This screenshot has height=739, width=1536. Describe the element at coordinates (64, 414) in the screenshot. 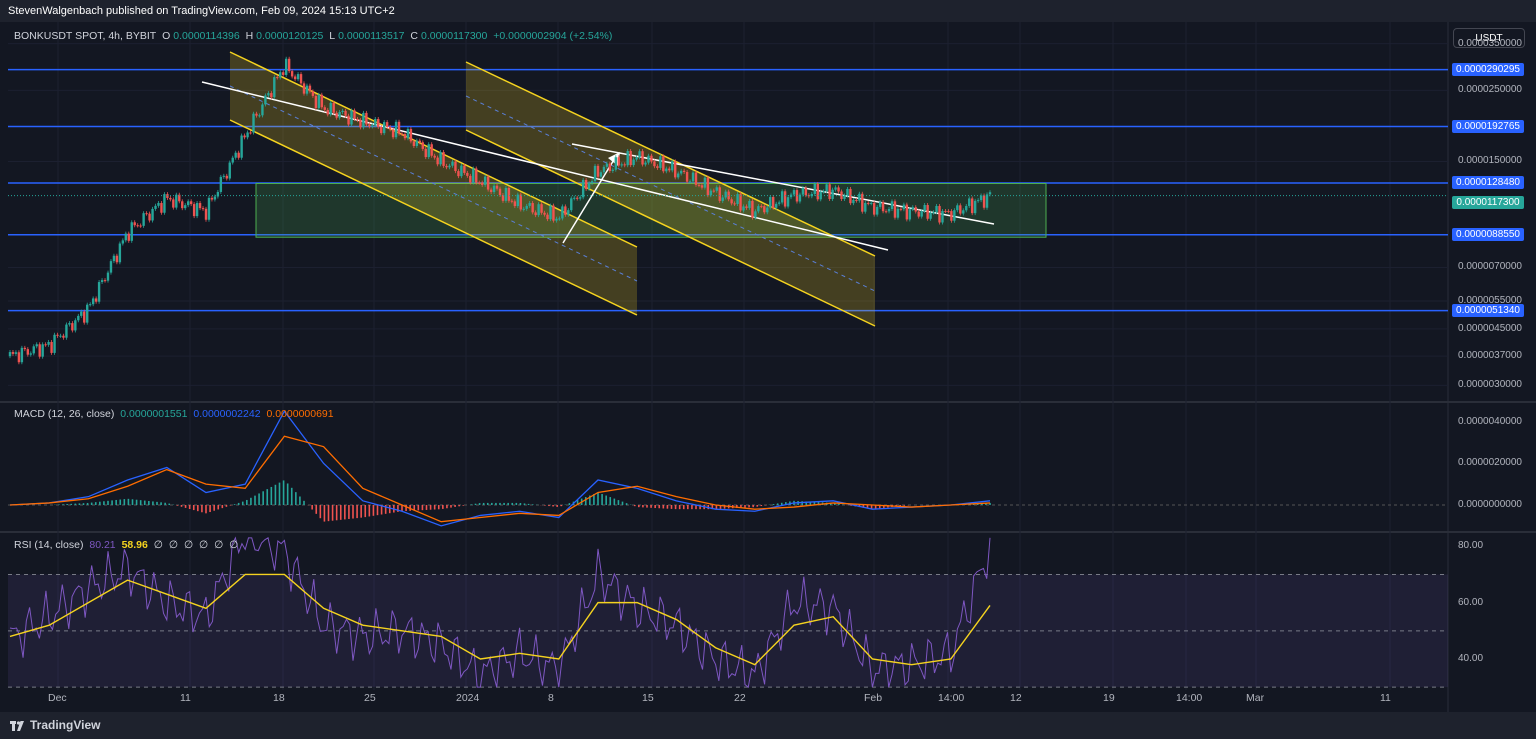

I see `macd-title: MACD (12, 26, close)` at that location.